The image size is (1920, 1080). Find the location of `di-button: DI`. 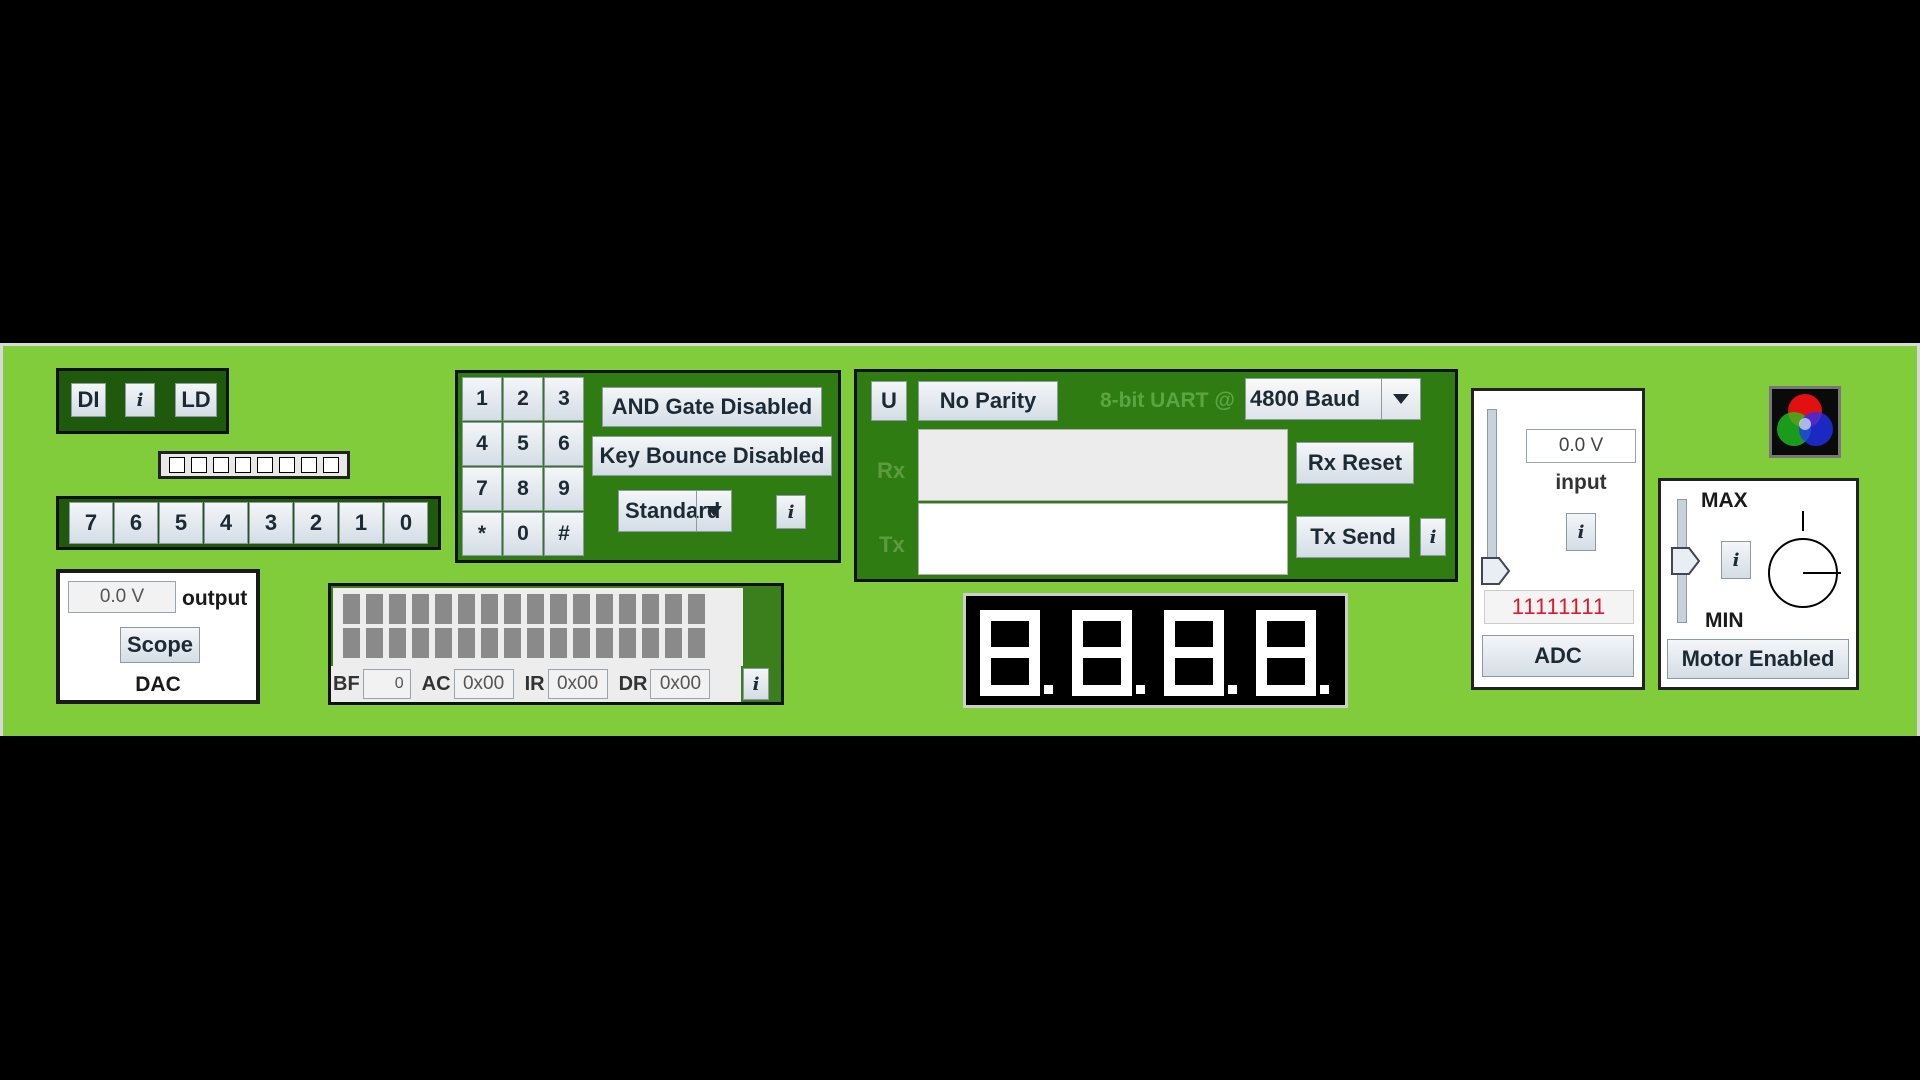

di-button: DI is located at coordinates (88, 400).